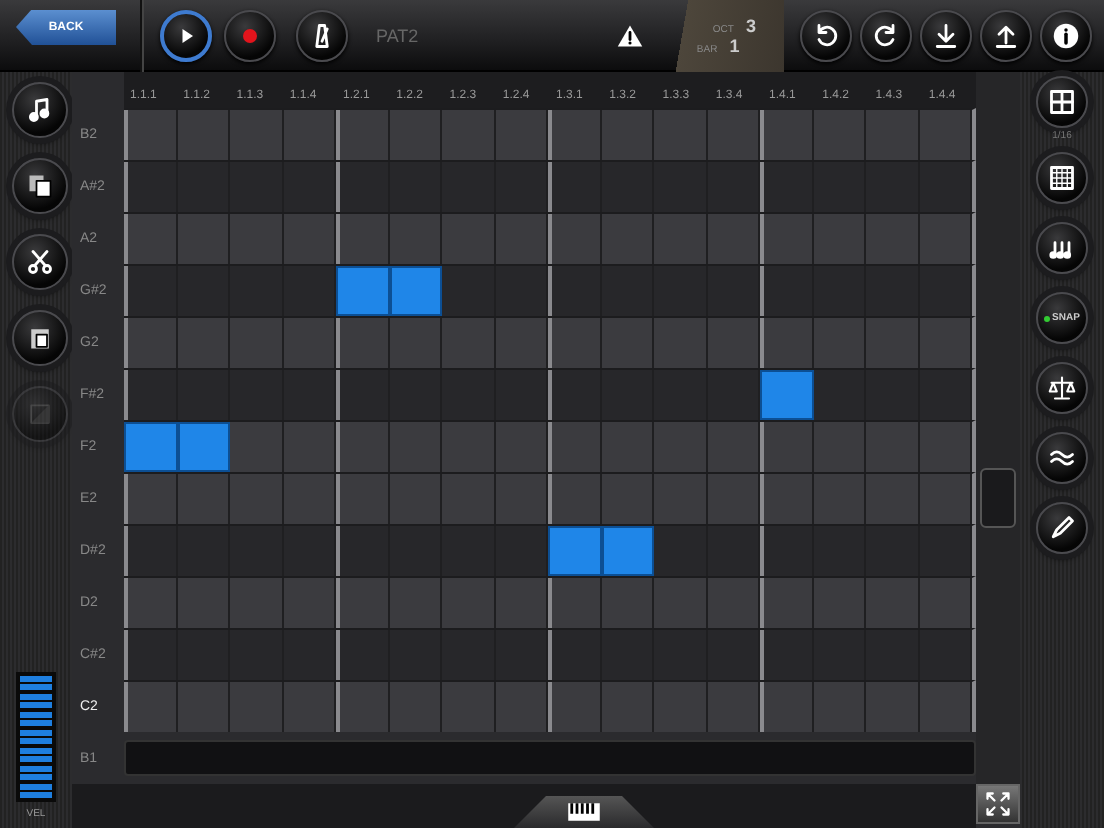 This screenshot has height=828, width=1104. I want to click on horizontal-scrollbar, so click(550, 758).